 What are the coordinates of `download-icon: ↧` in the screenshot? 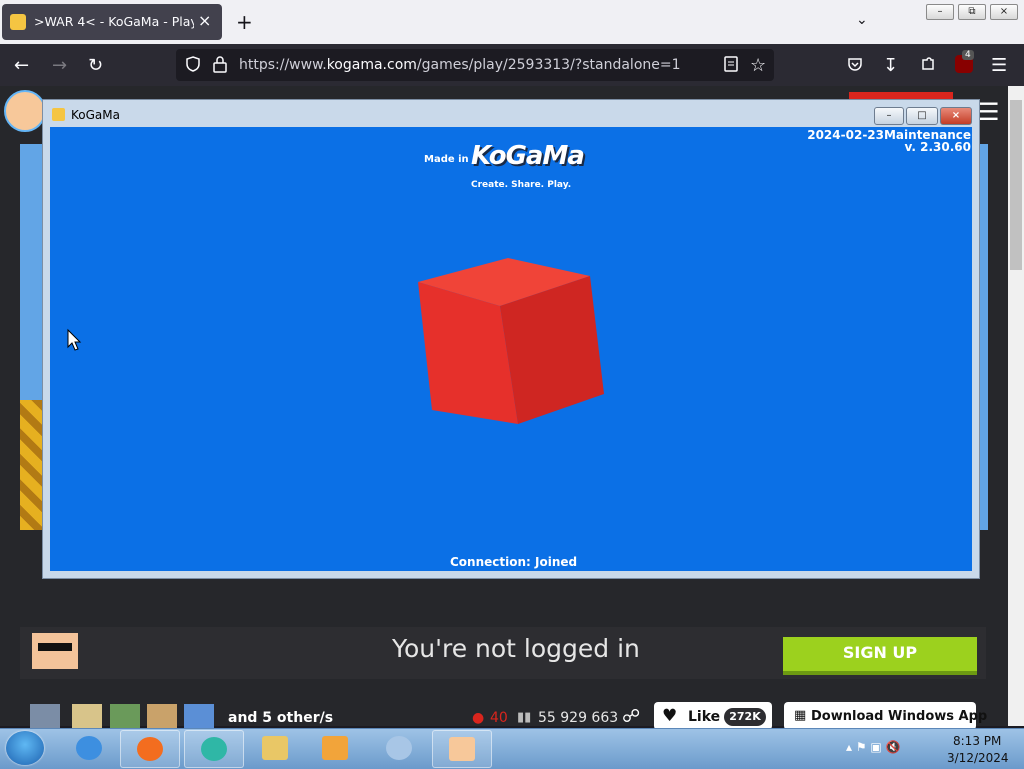 It's located at (890, 65).